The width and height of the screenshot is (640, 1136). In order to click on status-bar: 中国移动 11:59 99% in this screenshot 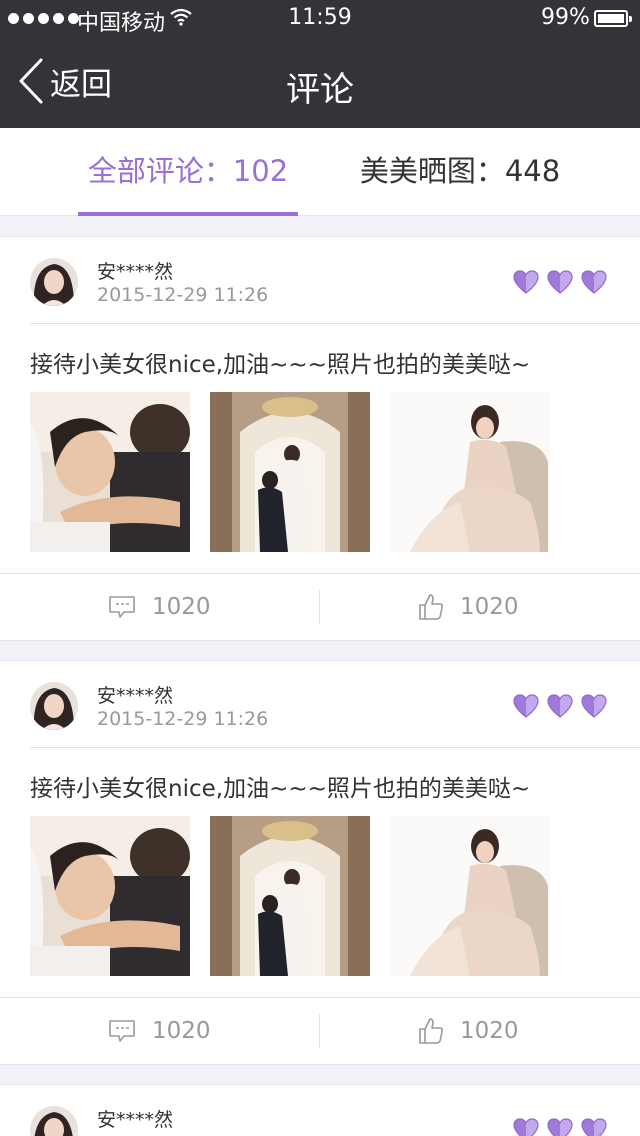, I will do `click(320, 20)`.